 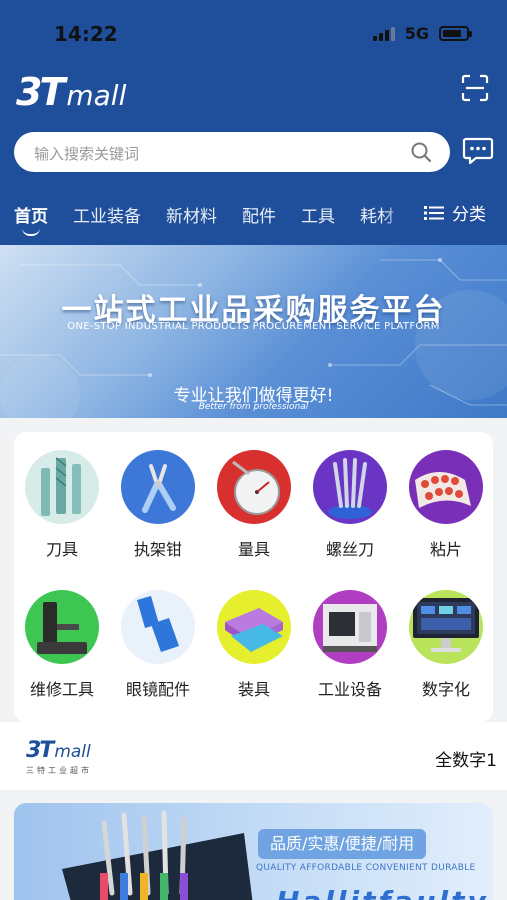 What do you see at coordinates (400, 217) in the screenshot?
I see `nav-fade` at bounding box center [400, 217].